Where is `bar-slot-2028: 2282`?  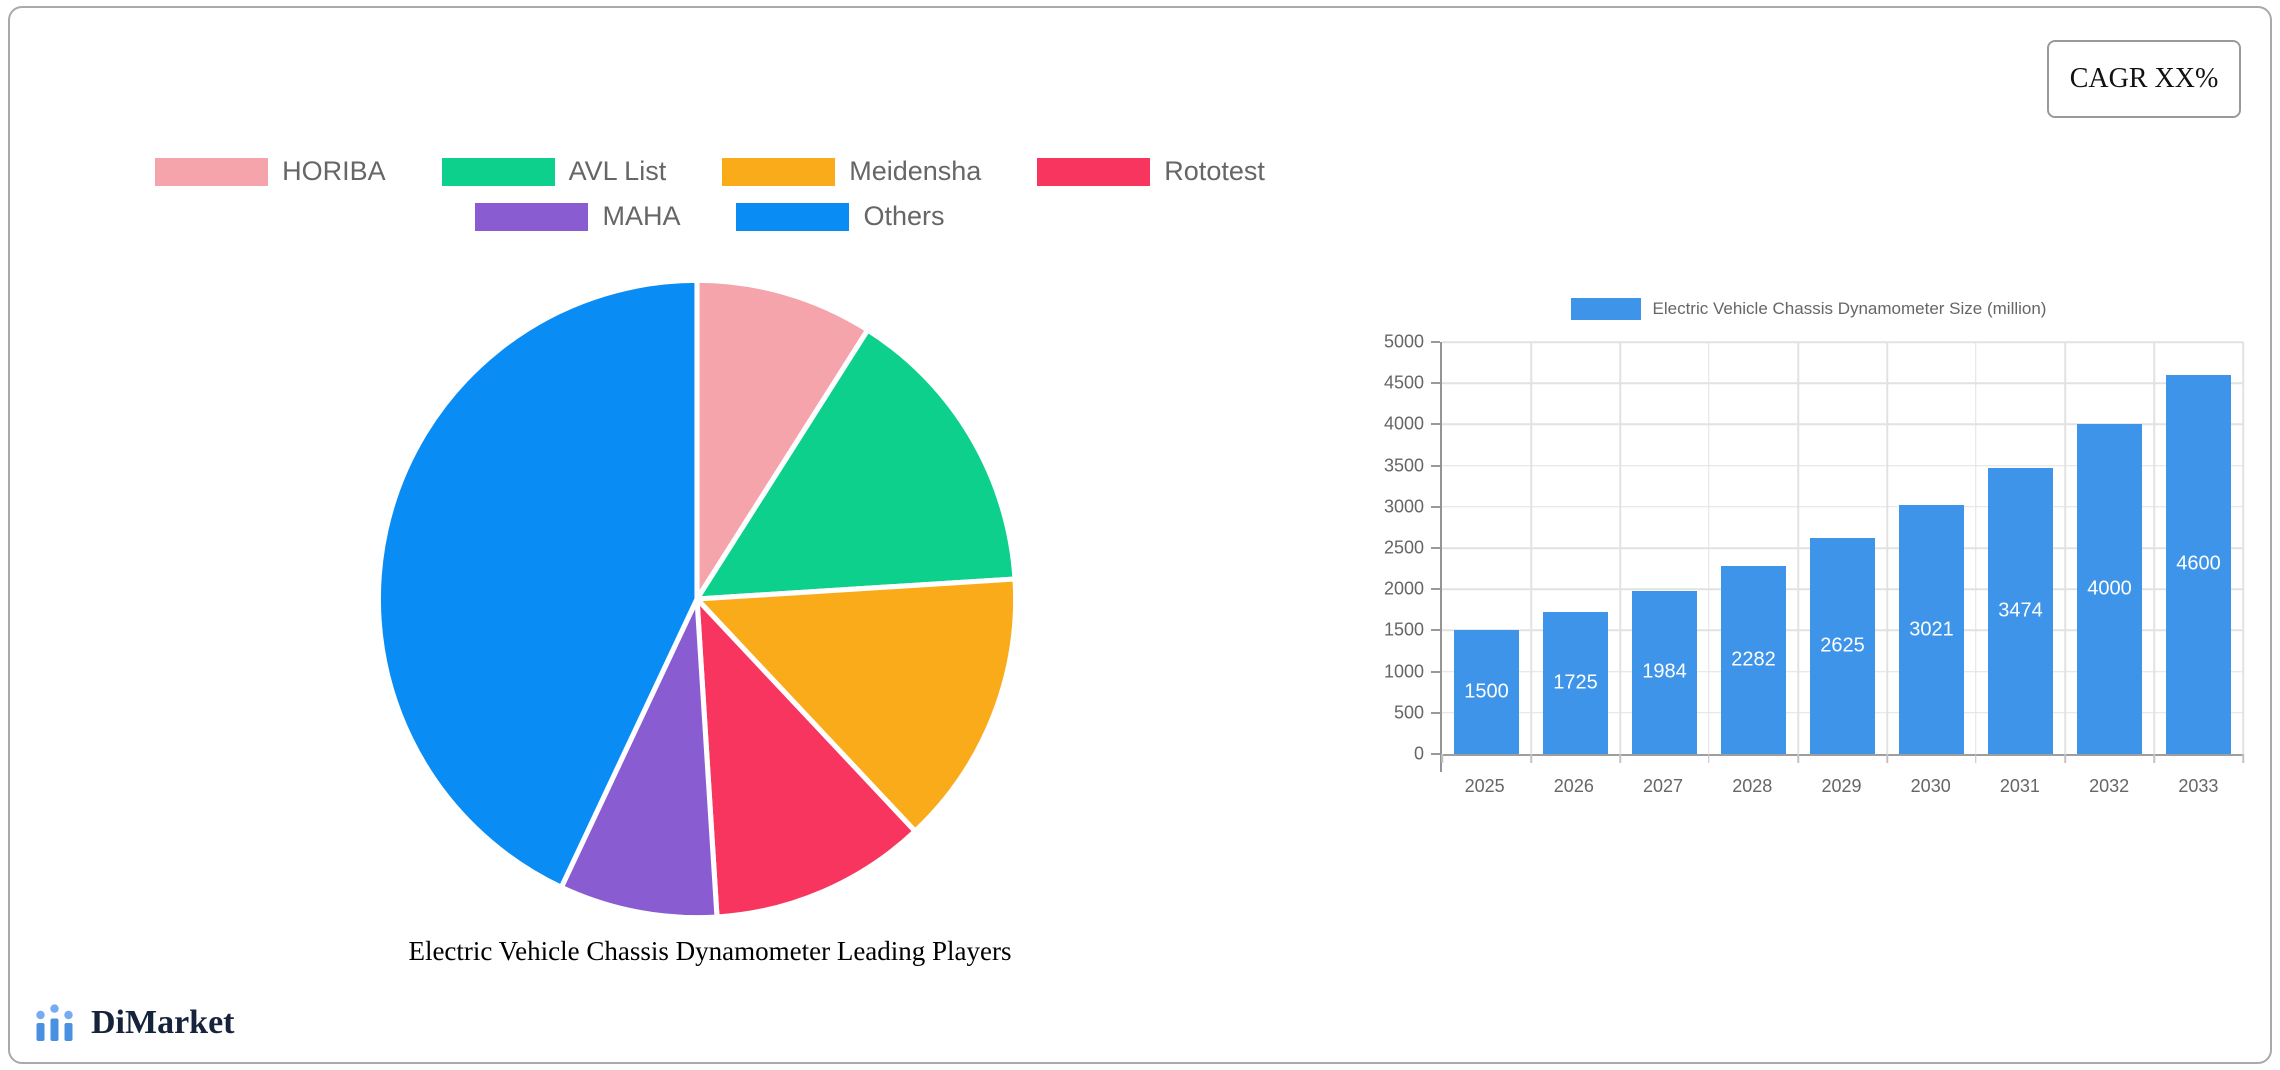
bar-slot-2028: 2282 is located at coordinates (1753, 548).